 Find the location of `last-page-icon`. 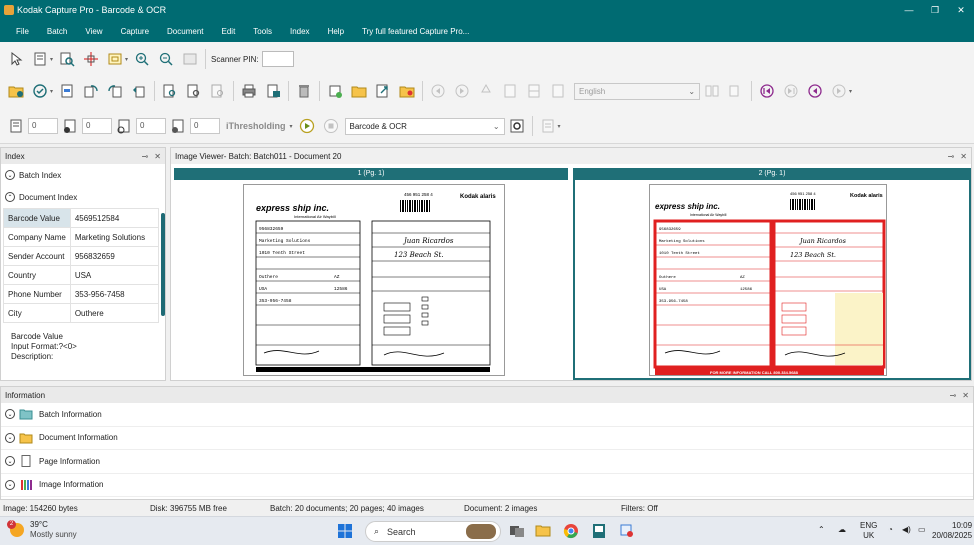

last-page-icon is located at coordinates (791, 91).